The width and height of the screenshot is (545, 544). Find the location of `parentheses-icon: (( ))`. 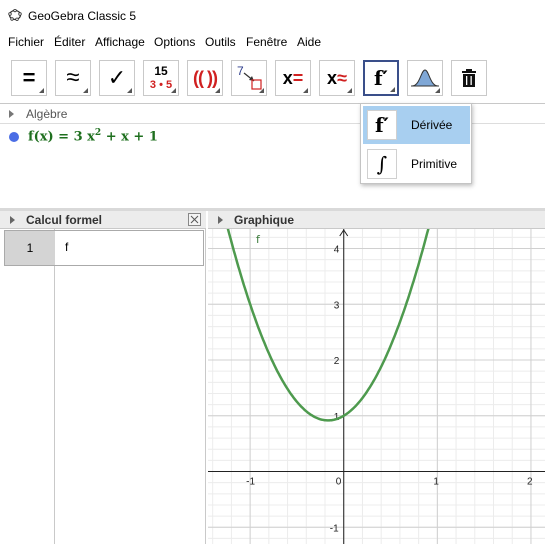

parentheses-icon: (( )) is located at coordinates (205, 77).